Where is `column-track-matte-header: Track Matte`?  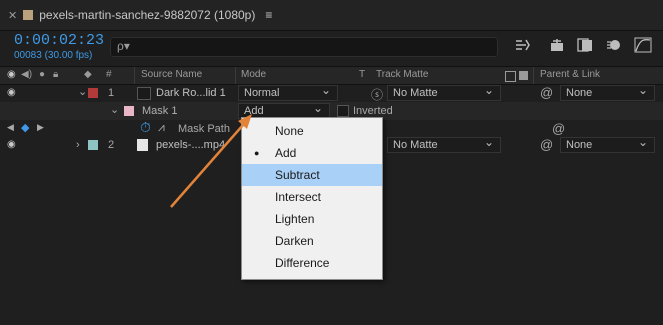 column-track-matte-header: Track Matte is located at coordinates (402, 74).